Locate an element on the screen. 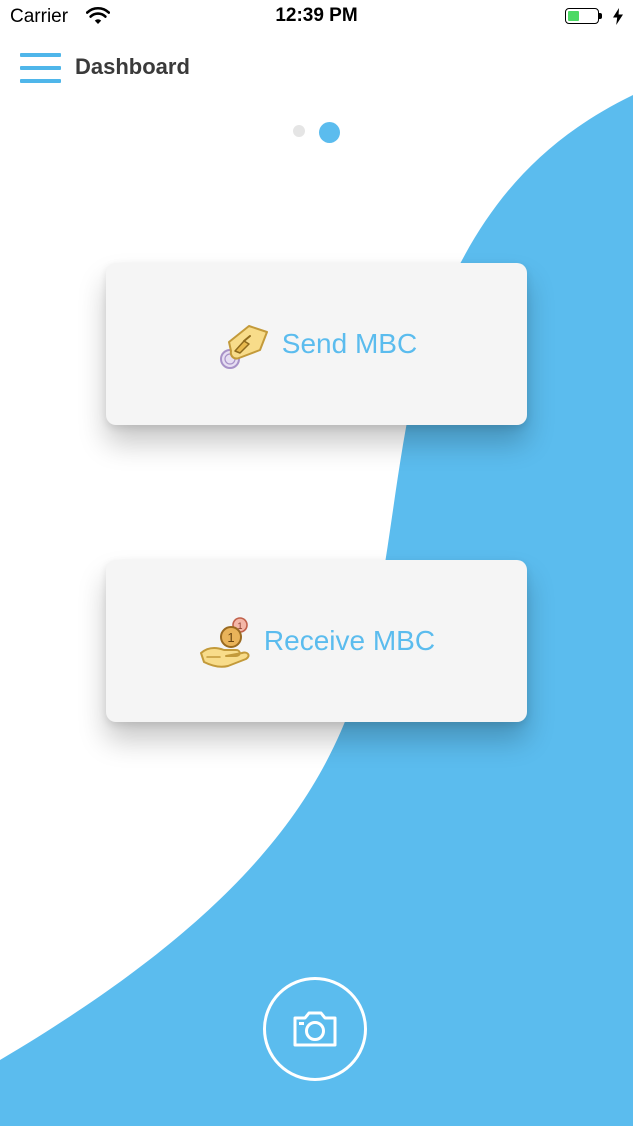 The width and height of the screenshot is (633, 1126). send-mbc-button: Send MBC is located at coordinates (316, 344).